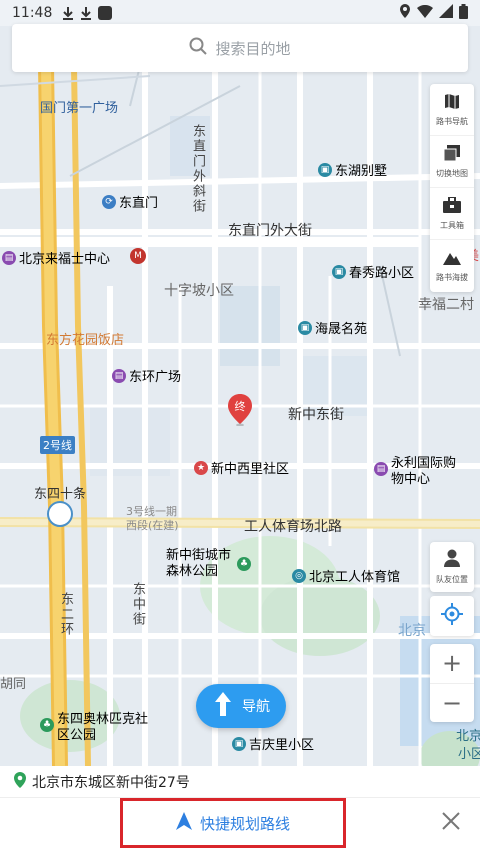  I want to click on map-label: 十字坡小区, so click(199, 291).